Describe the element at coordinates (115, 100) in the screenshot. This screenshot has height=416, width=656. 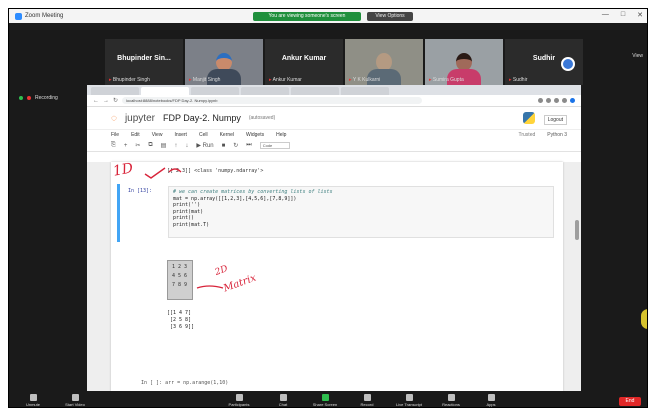
I see `reload-icon: ↻` at that location.